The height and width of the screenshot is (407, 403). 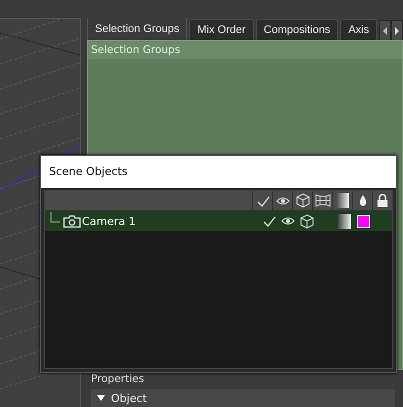 I want to click on panel-title: Properties, so click(x=117, y=379).